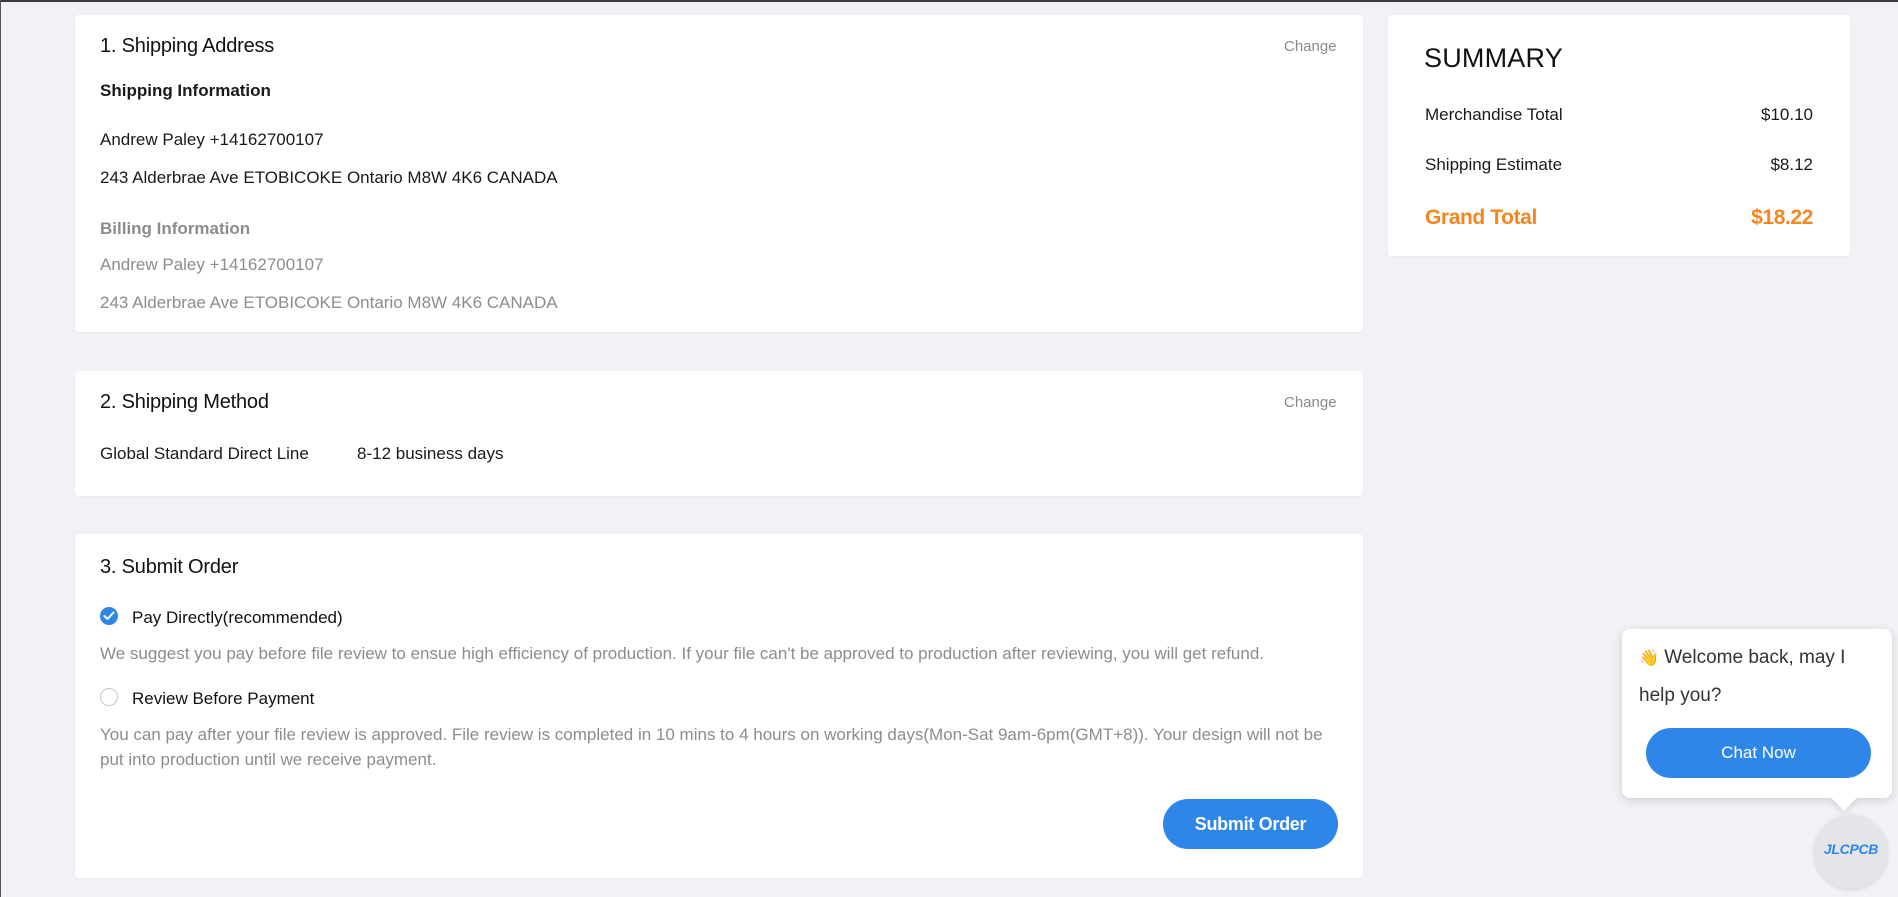 The width and height of the screenshot is (1898, 897). Describe the element at coordinates (1494, 114) in the screenshot. I see `merchandise-total-label: Merchandise Total` at that location.